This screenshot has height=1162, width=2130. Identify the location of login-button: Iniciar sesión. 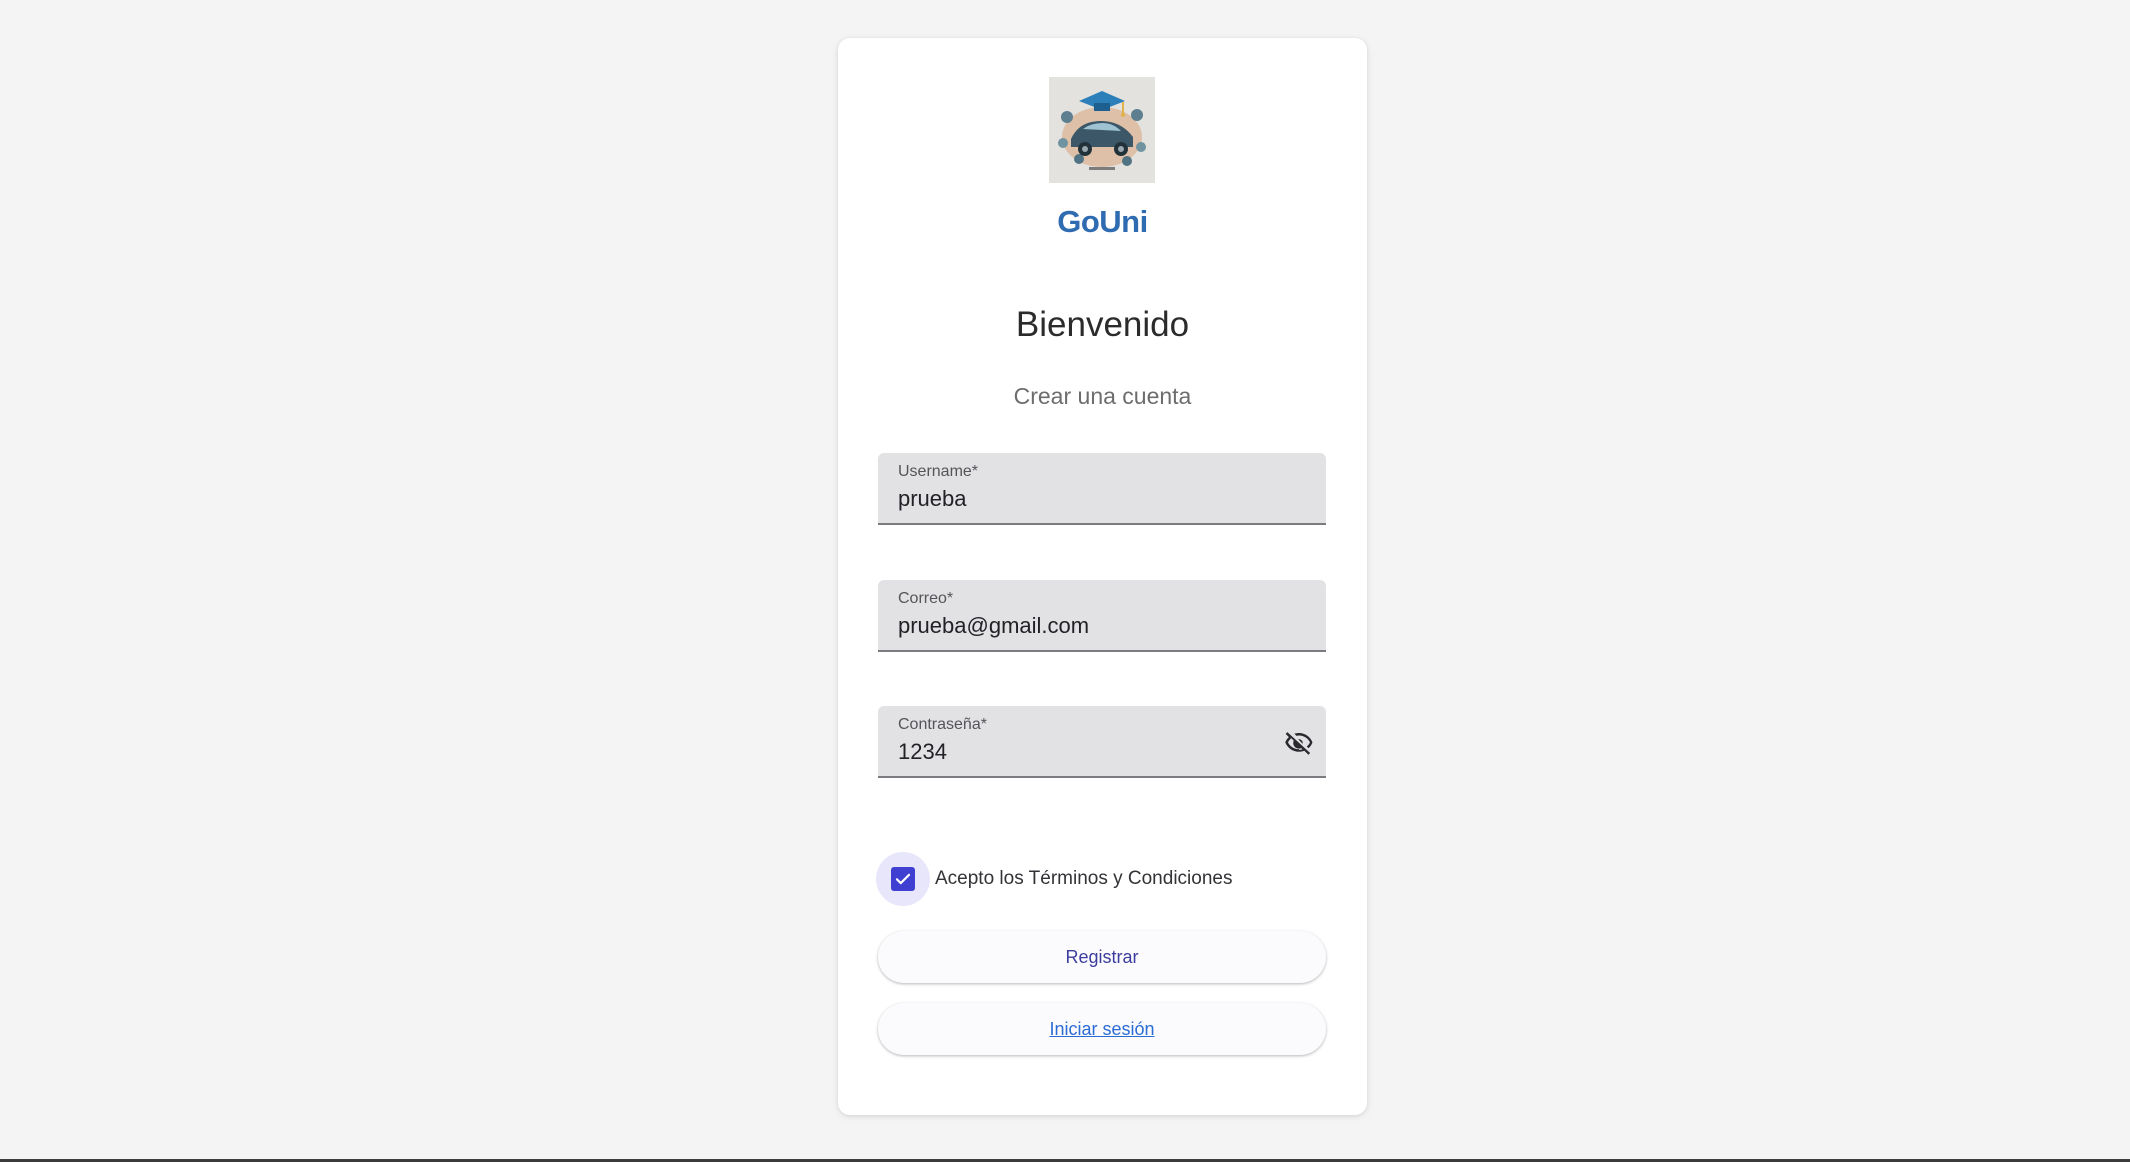
(1102, 1029).